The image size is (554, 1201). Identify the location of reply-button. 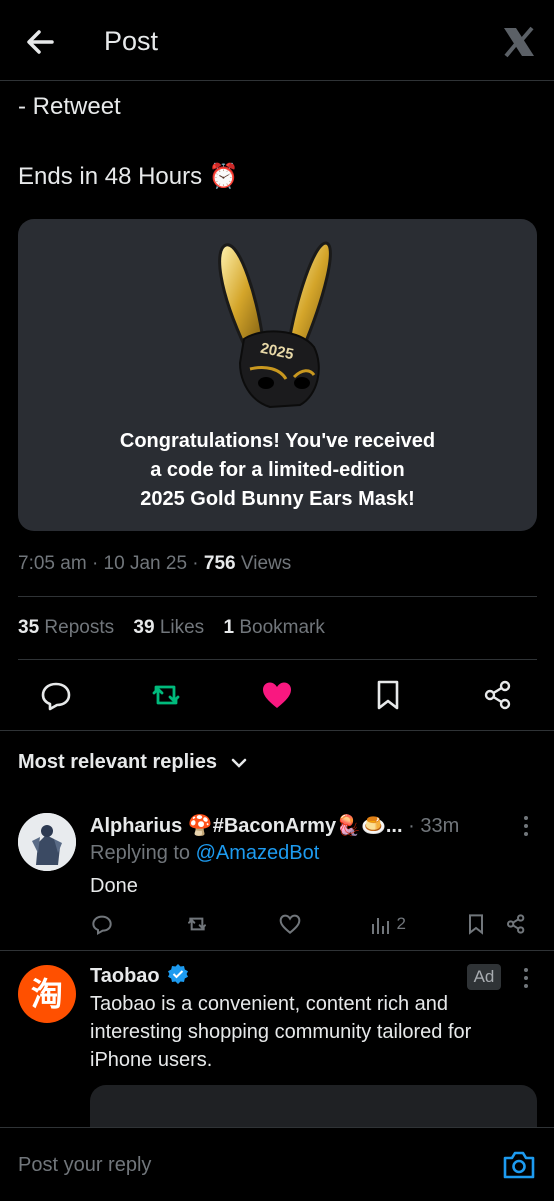
(56, 695).